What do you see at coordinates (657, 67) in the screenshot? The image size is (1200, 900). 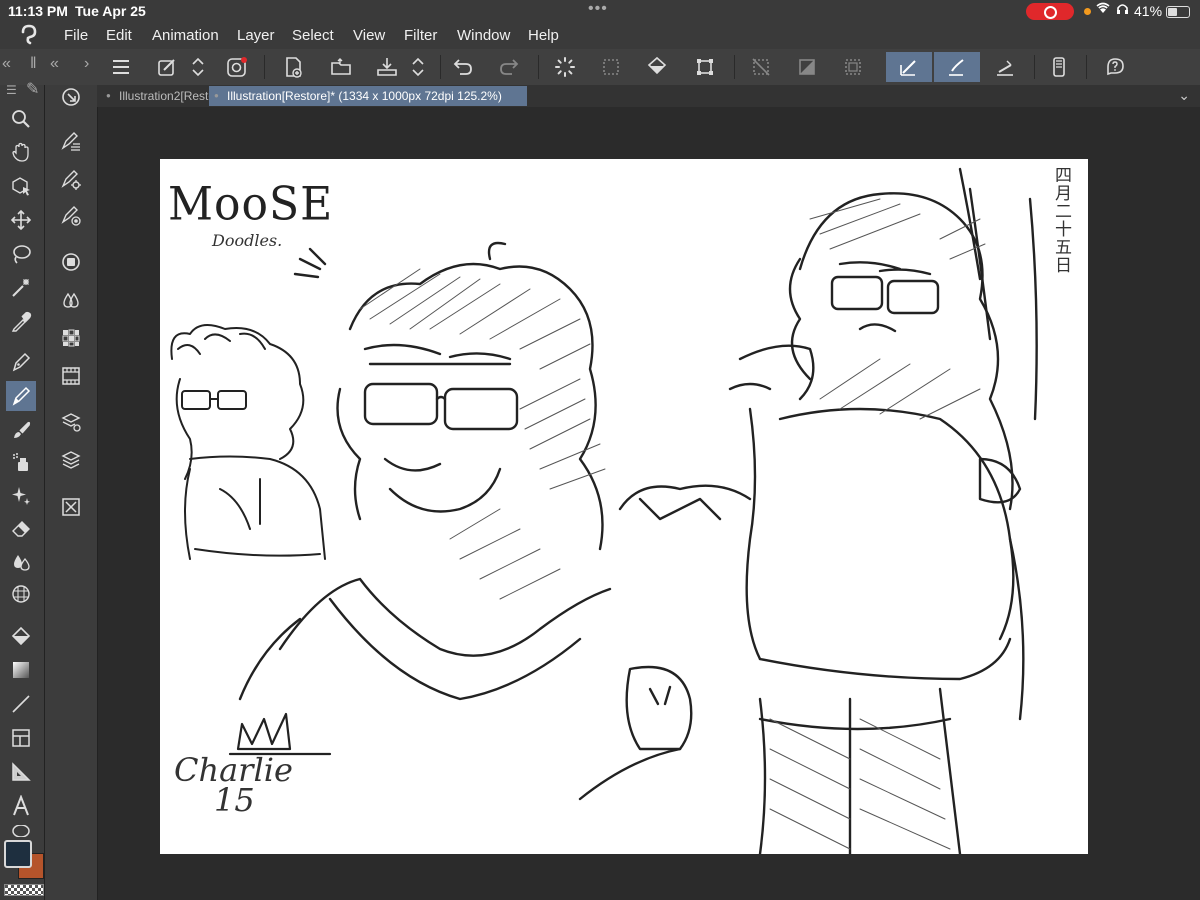 I see `fill-bucket-icon` at bounding box center [657, 67].